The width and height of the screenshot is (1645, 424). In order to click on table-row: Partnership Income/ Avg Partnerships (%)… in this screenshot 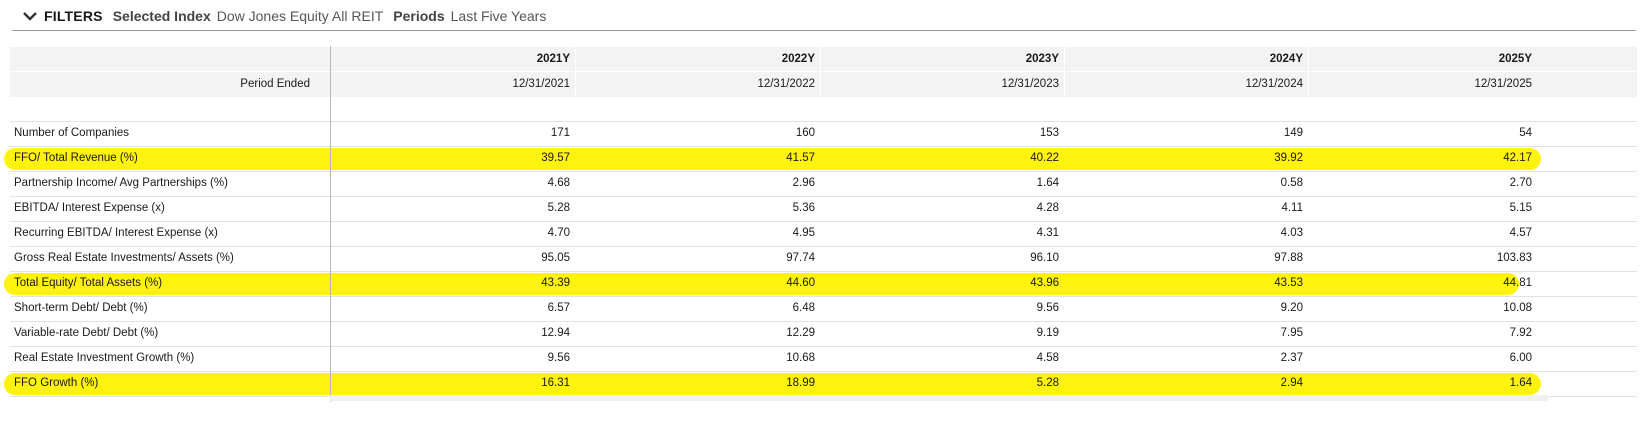, I will do `click(823, 184)`.